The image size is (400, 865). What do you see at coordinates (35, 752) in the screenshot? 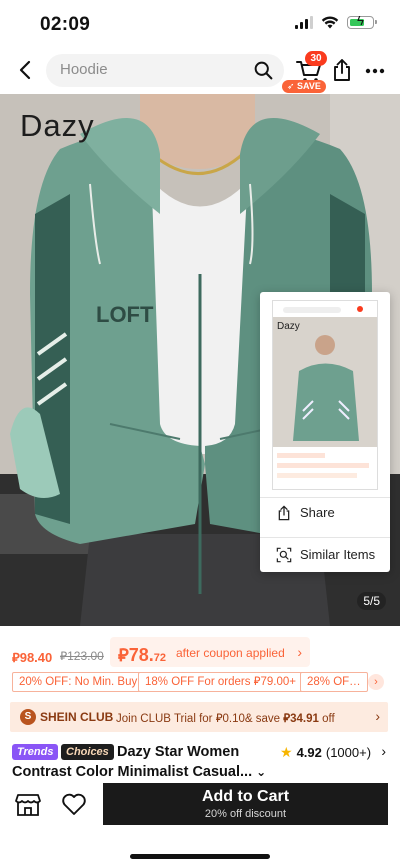
I see `trends-tag: Trends` at bounding box center [35, 752].